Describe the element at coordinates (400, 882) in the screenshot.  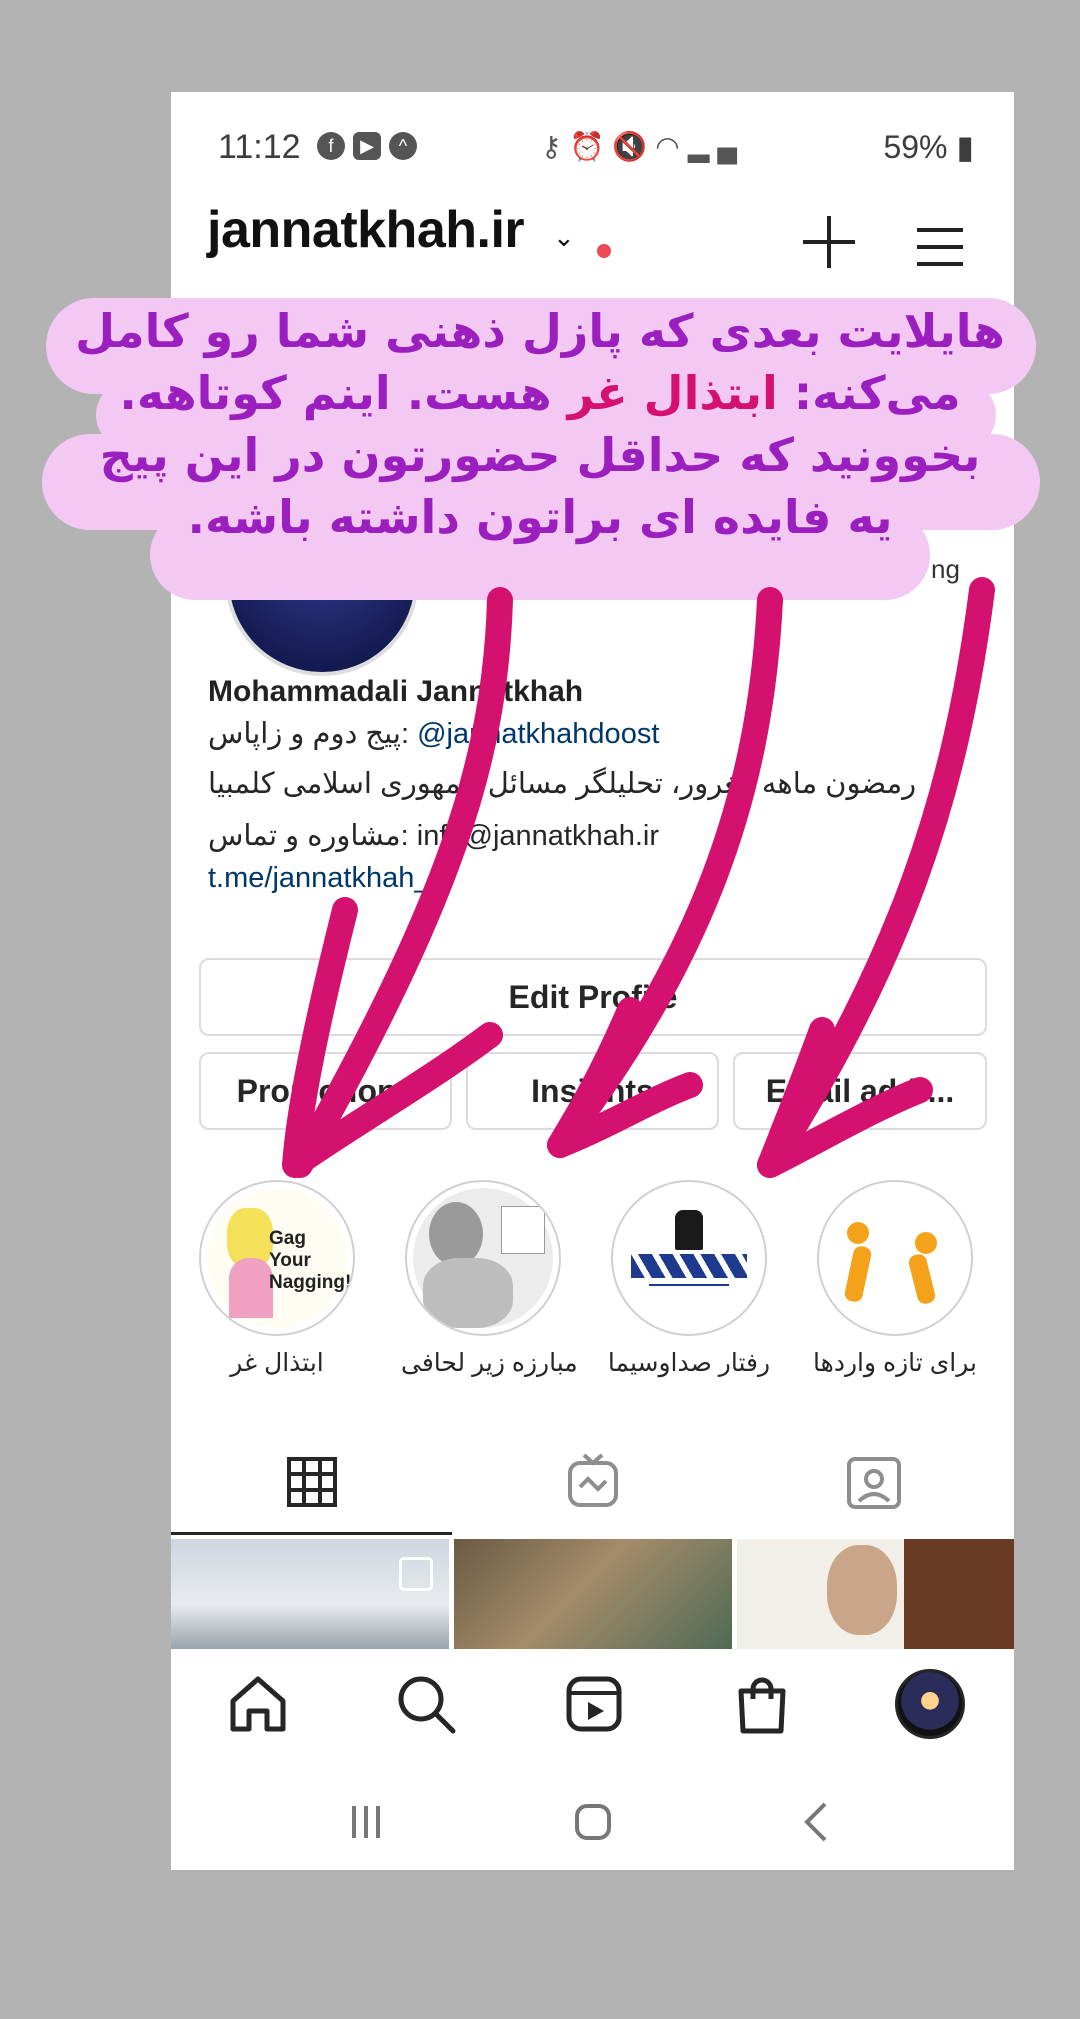
I see `arrow-1-icon` at that location.